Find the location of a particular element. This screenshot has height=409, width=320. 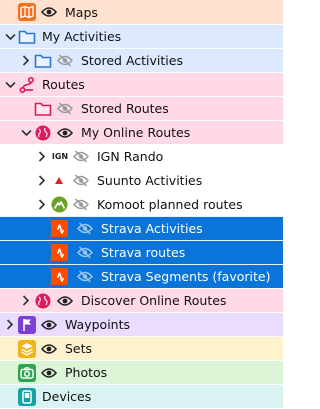

ign-logo-icon: IGN is located at coordinates (60, 156).